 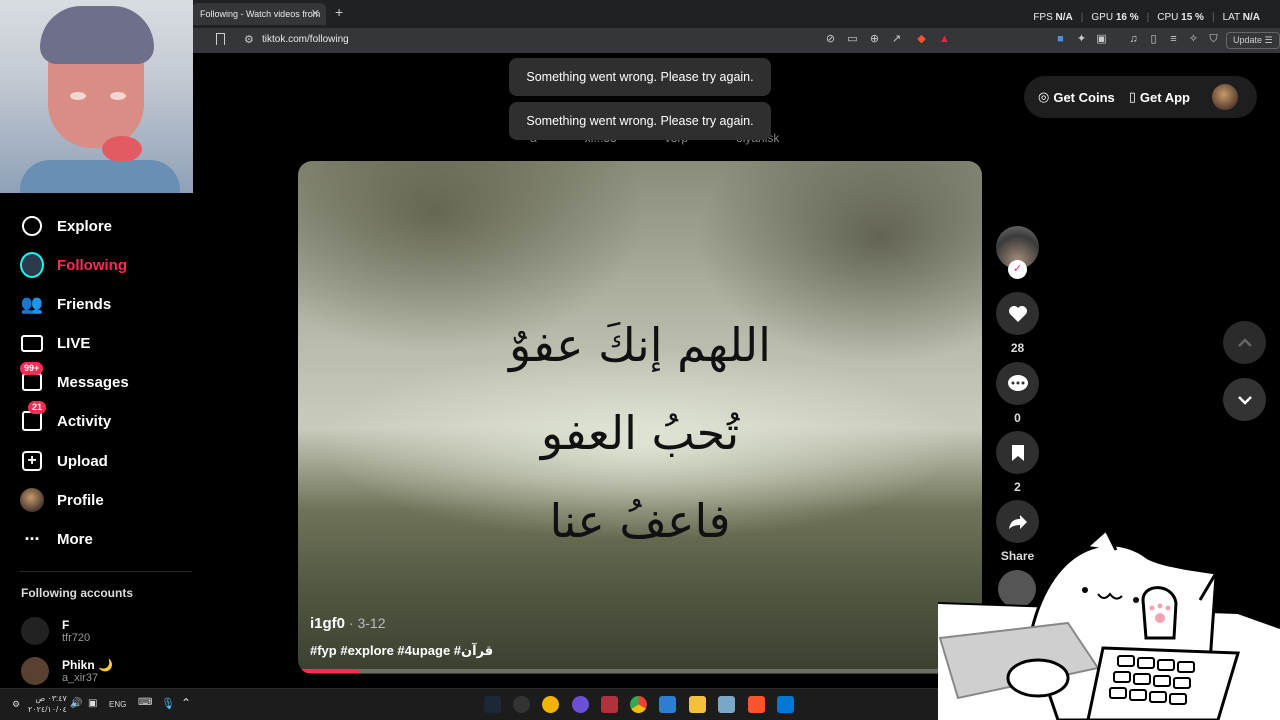 What do you see at coordinates (640, 345) in the screenshot?
I see `overlay-line: اللهم إنكَ عفوٌ` at bounding box center [640, 345].